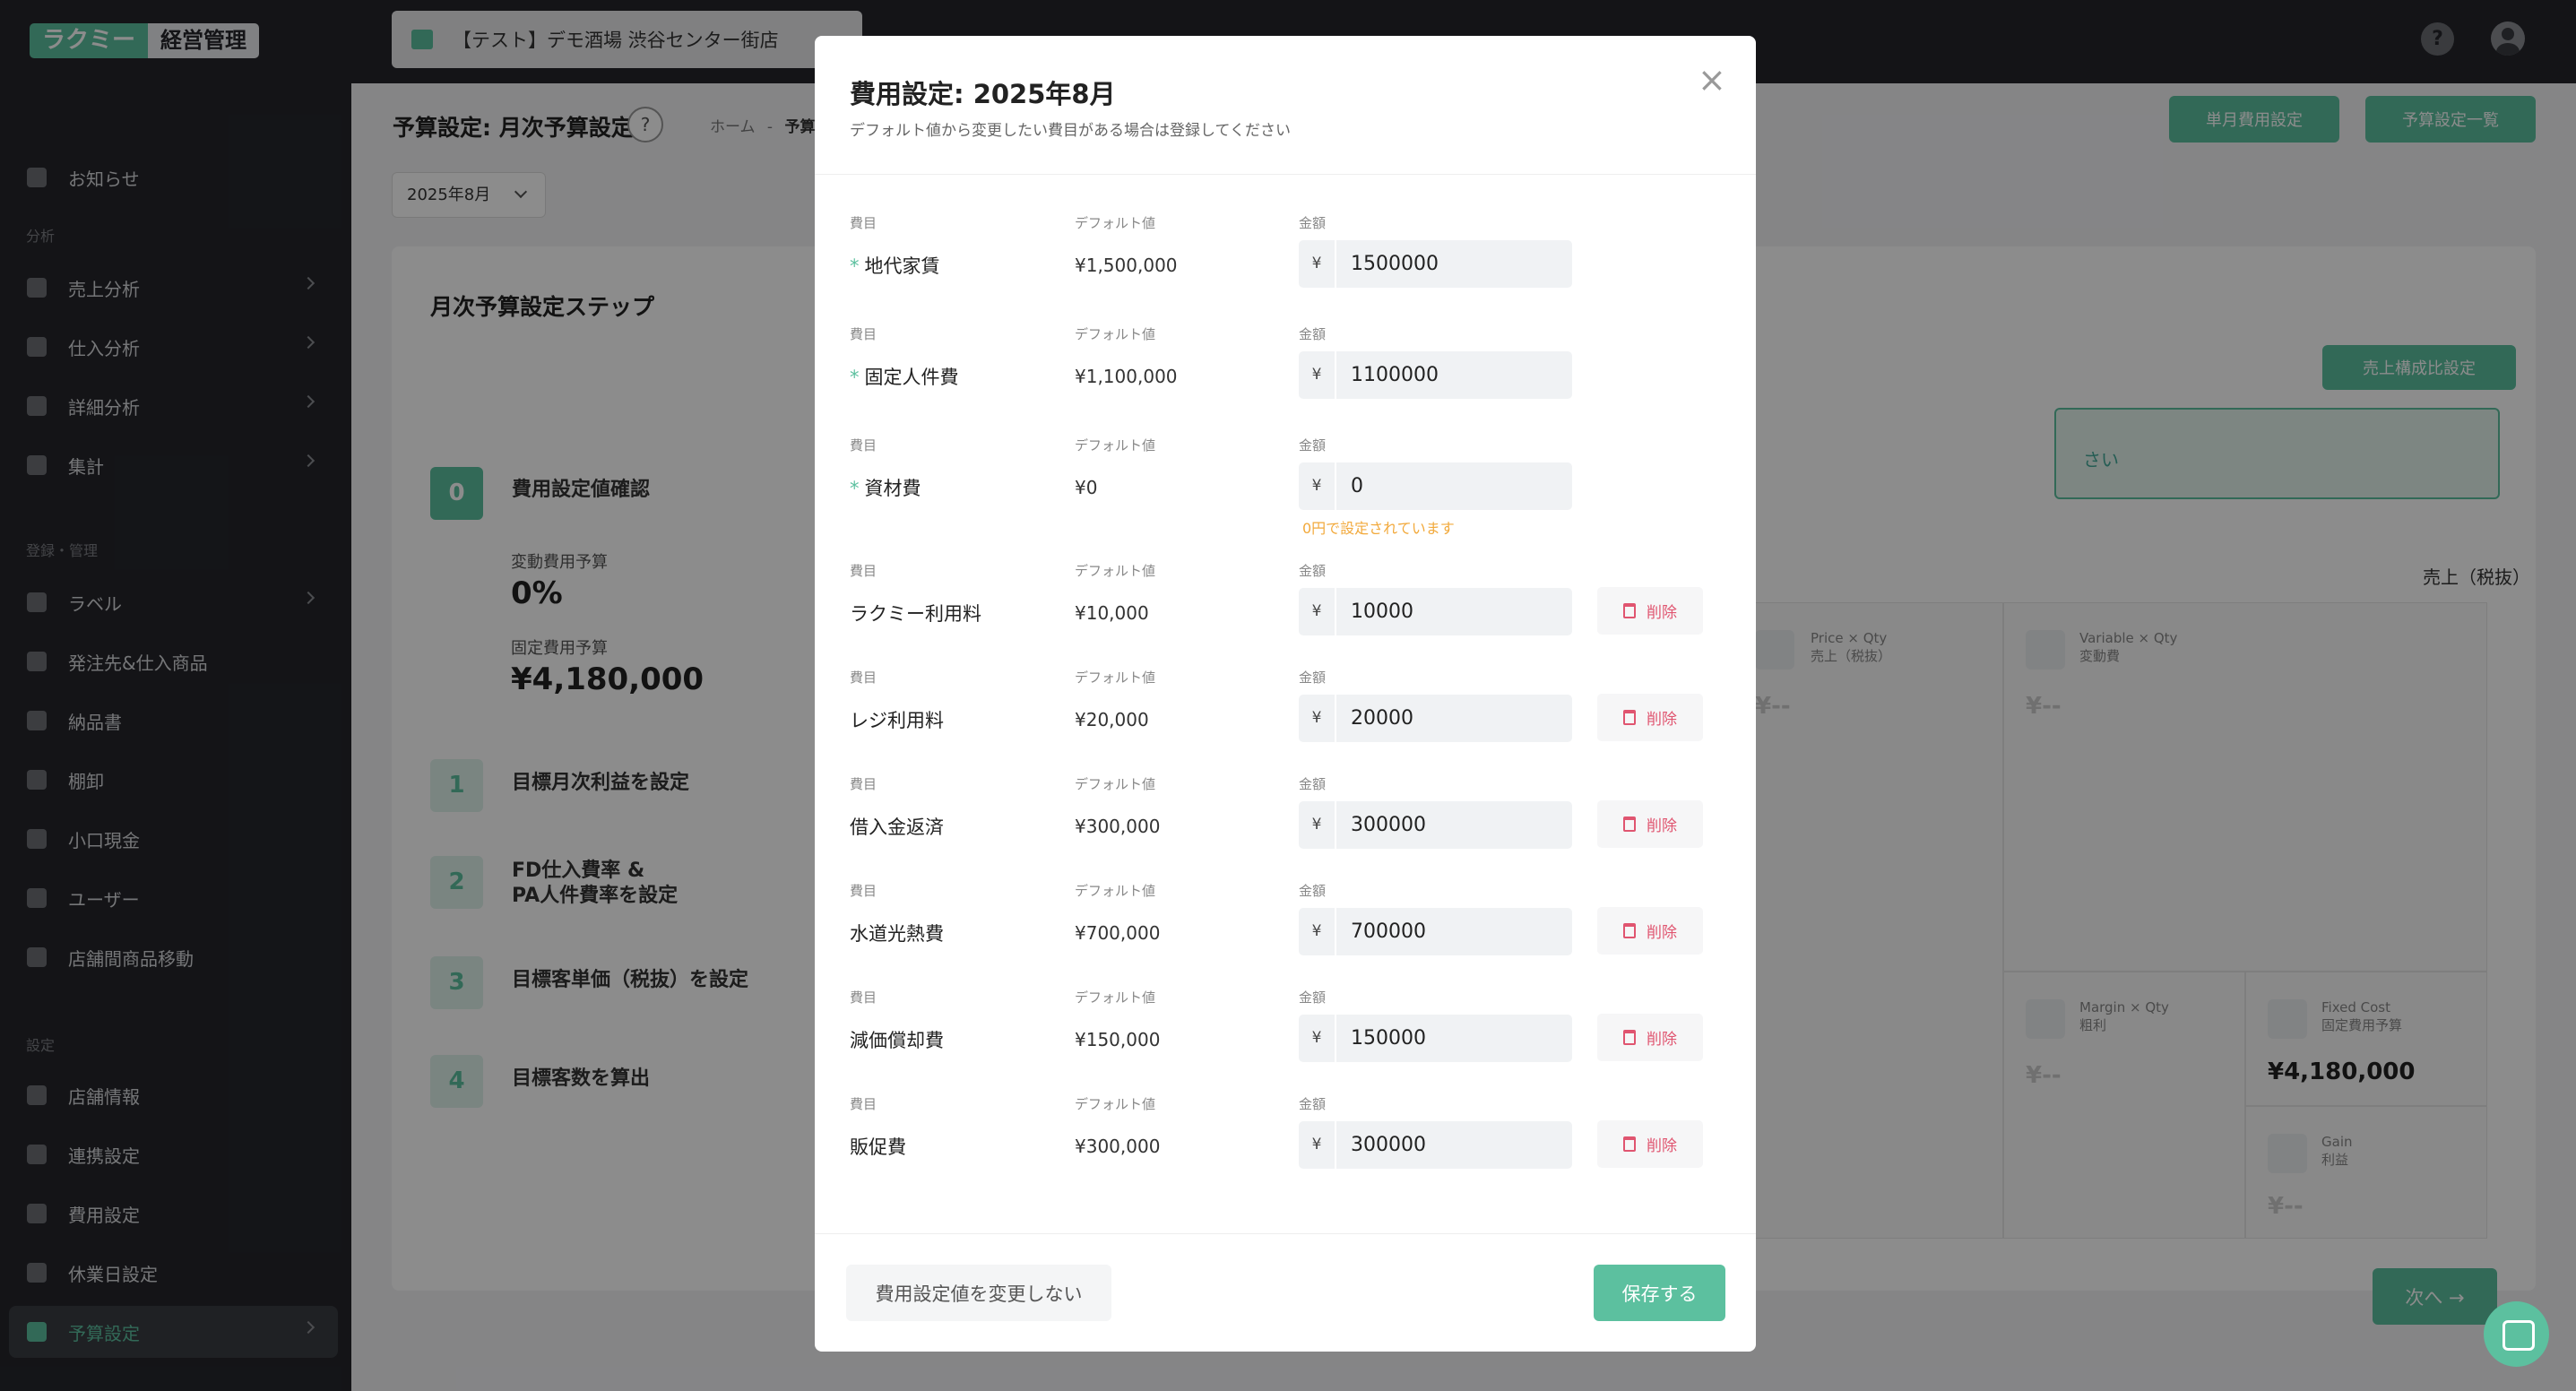  I want to click on cost-item-name: レジ利用料, so click(897, 720).